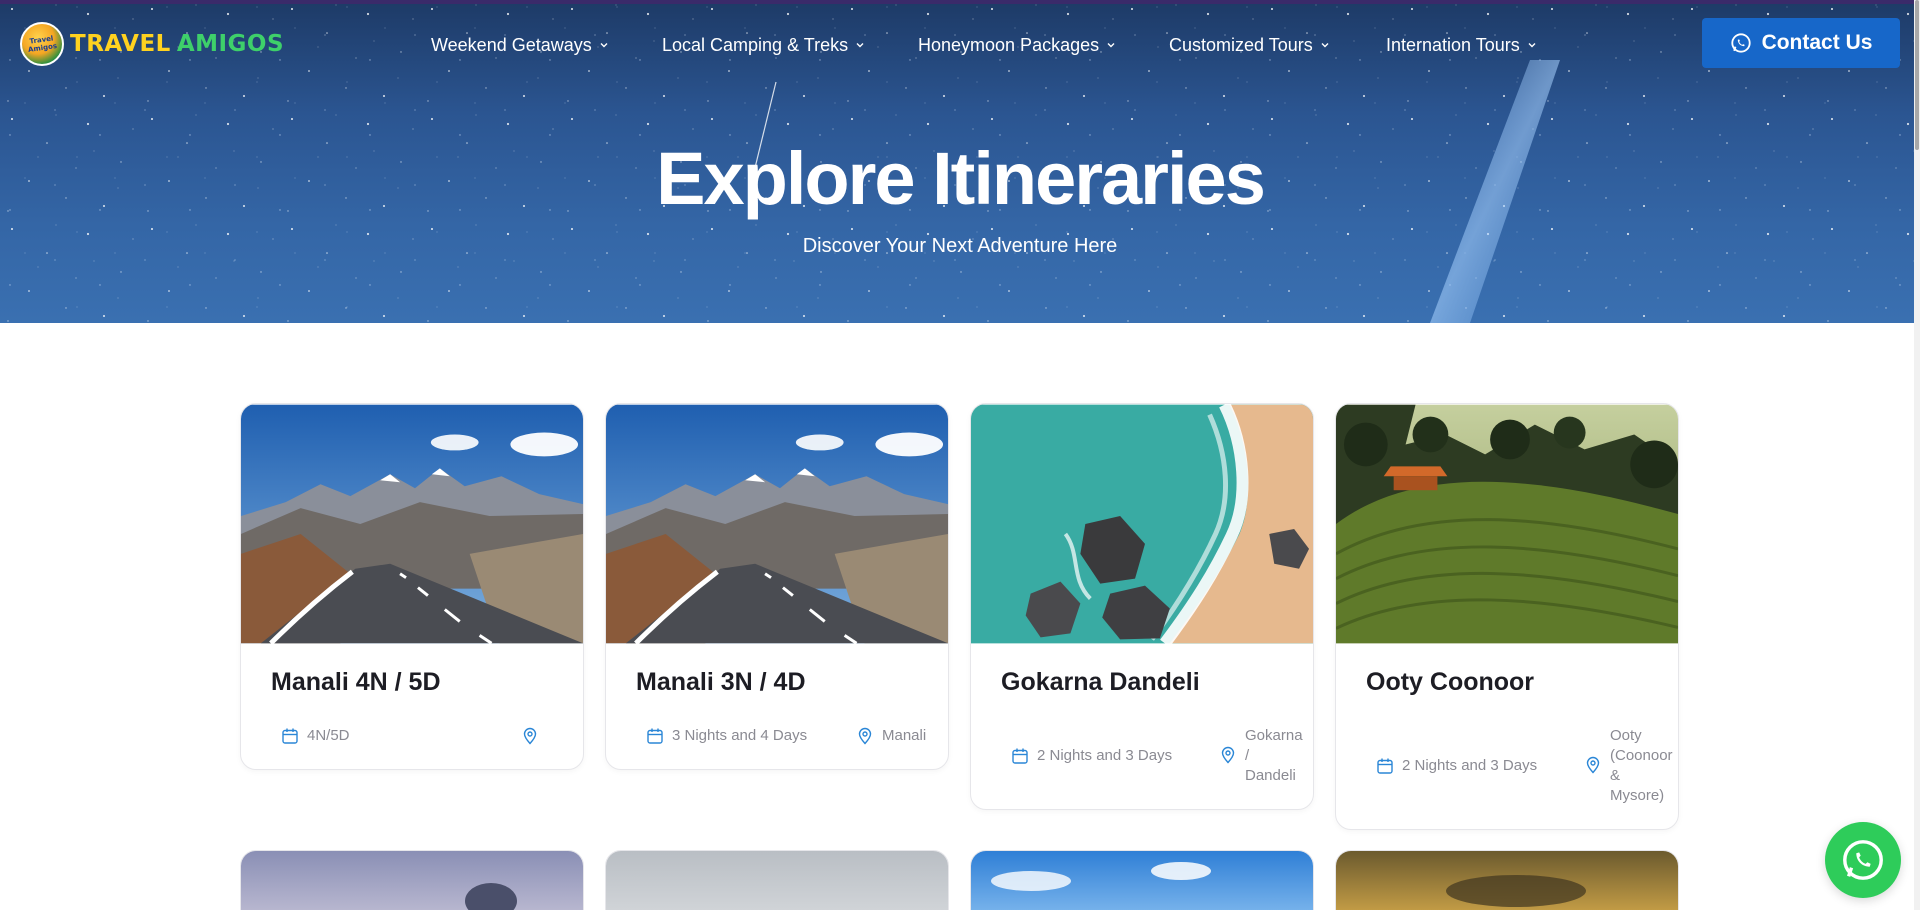 Image resolution: width=1920 pixels, height=910 pixels. Describe the element at coordinates (328, 735) in the screenshot. I see `card-duration-text: 4N/5D` at that location.